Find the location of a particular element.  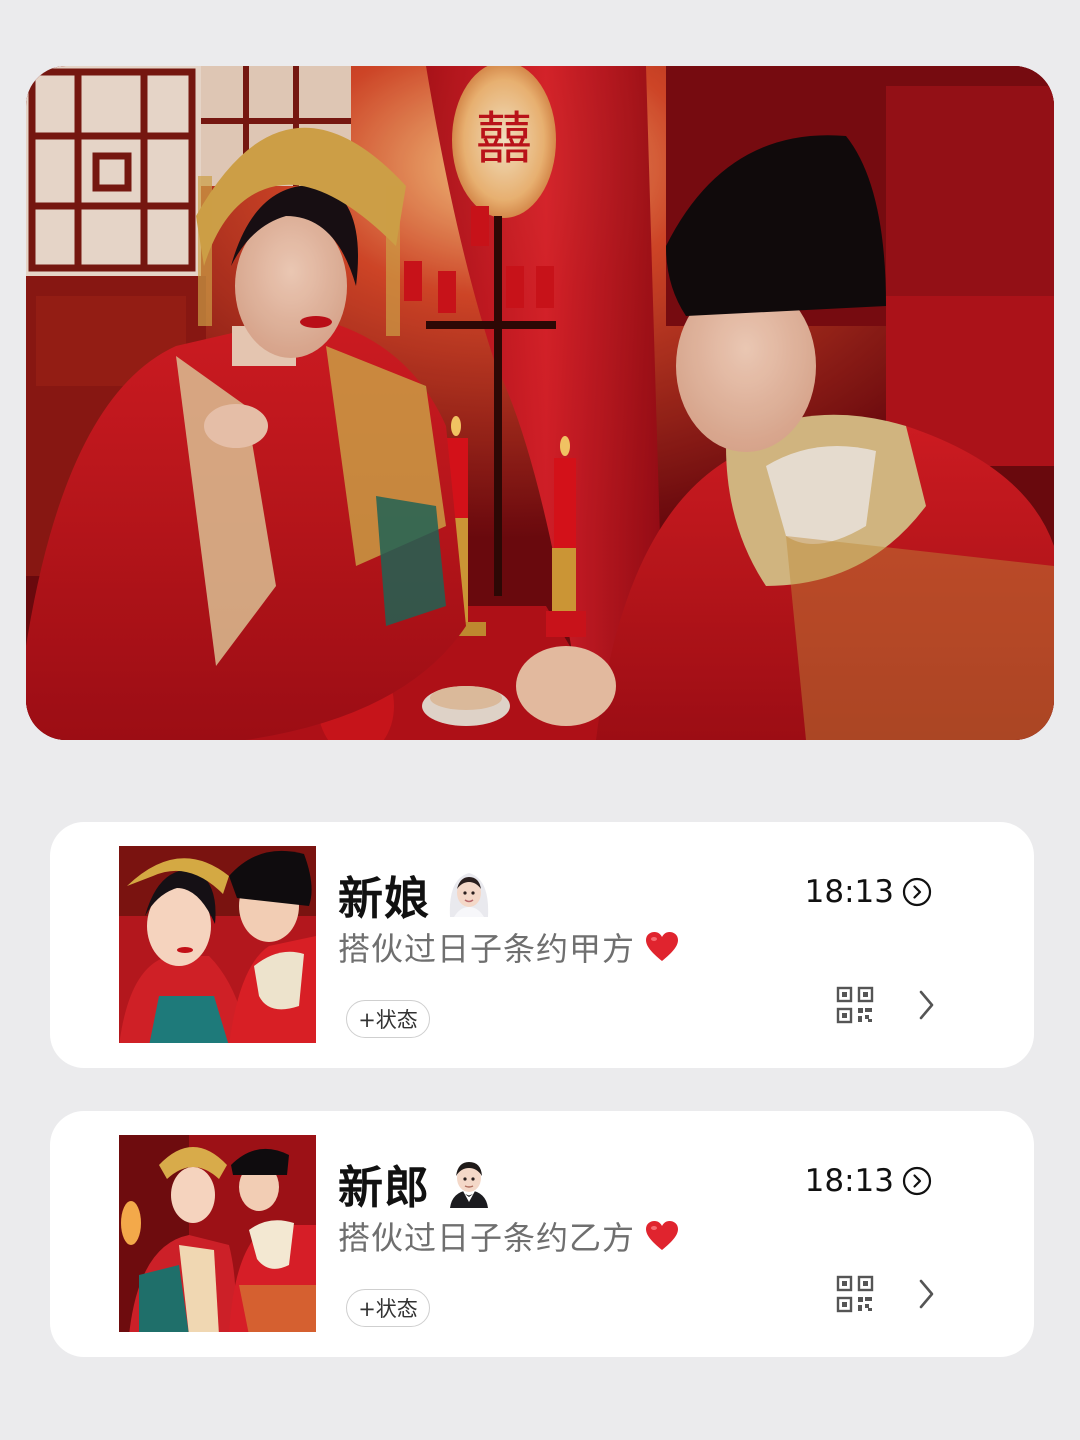

subtitle-row: 搭伙过日子条约甲方 is located at coordinates (508, 947).